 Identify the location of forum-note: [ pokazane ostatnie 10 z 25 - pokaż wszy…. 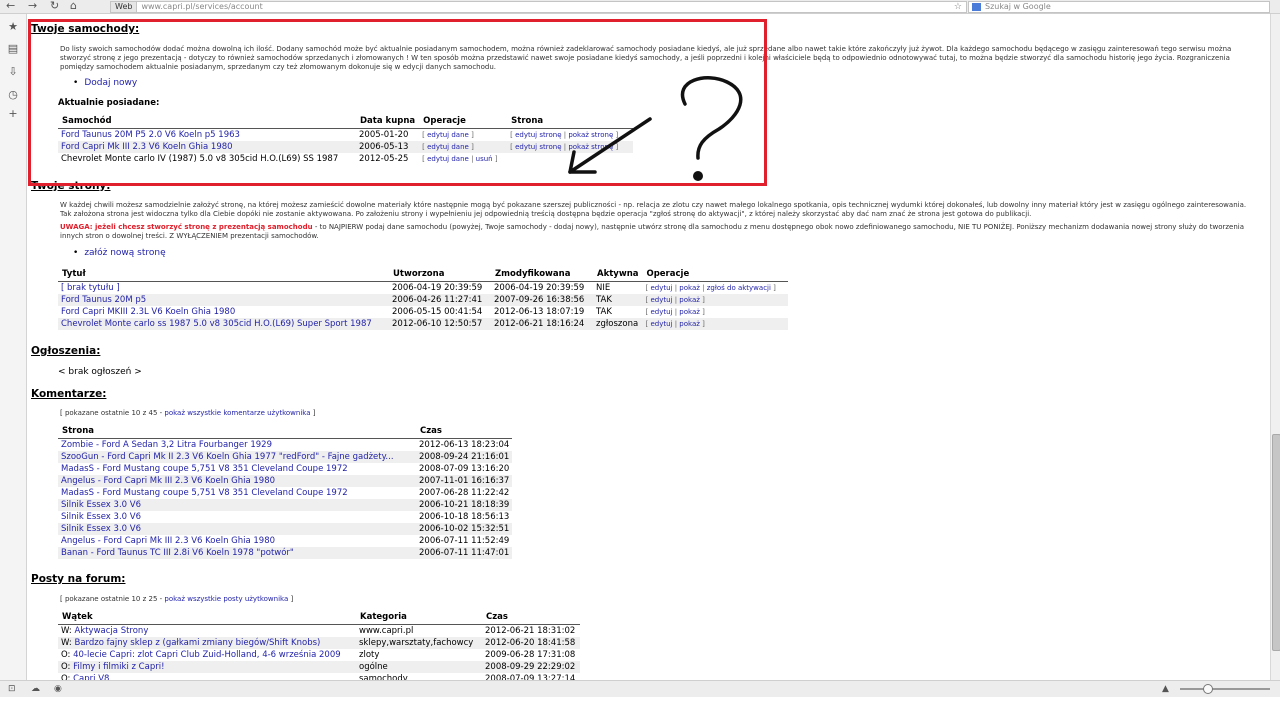
(176, 599).